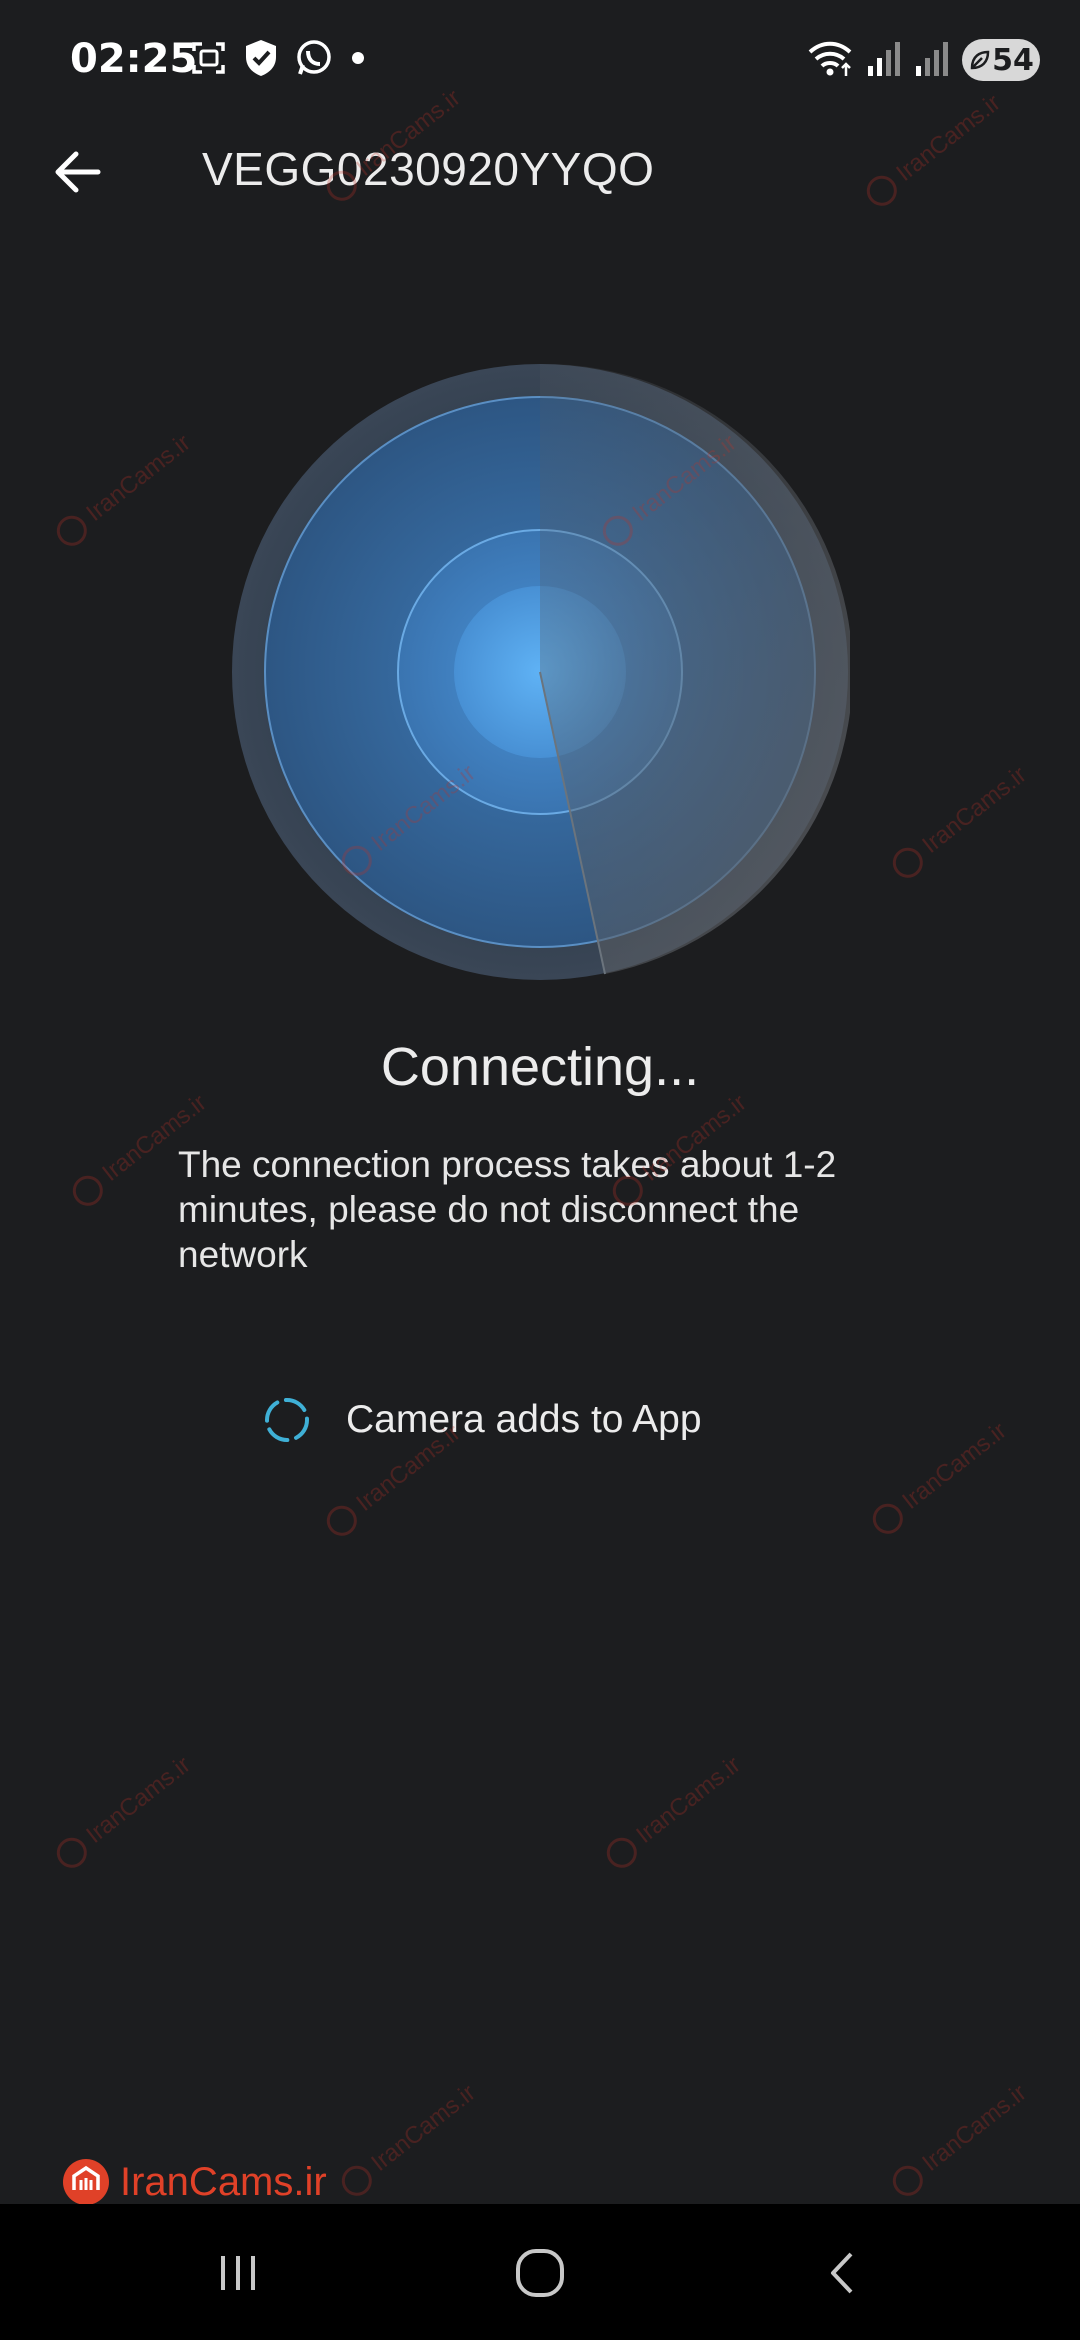 The image size is (1080, 2340). I want to click on whatsapp-icon, so click(314, 60).